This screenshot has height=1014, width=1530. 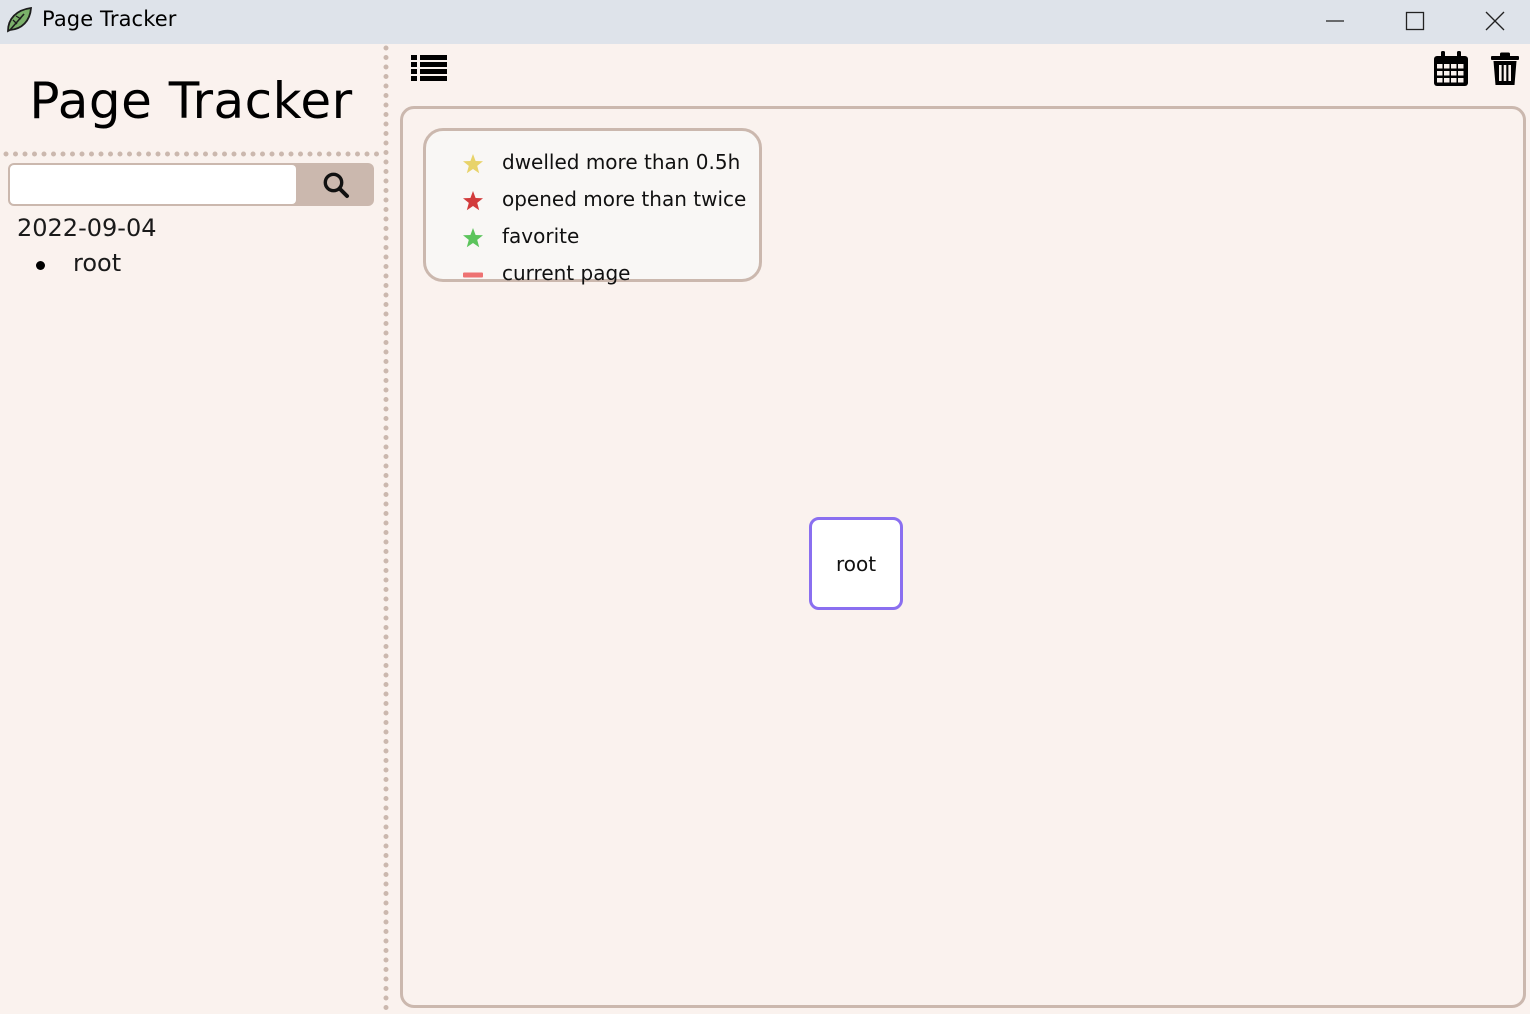 What do you see at coordinates (153, 184) in the screenshot?
I see `search-input` at bounding box center [153, 184].